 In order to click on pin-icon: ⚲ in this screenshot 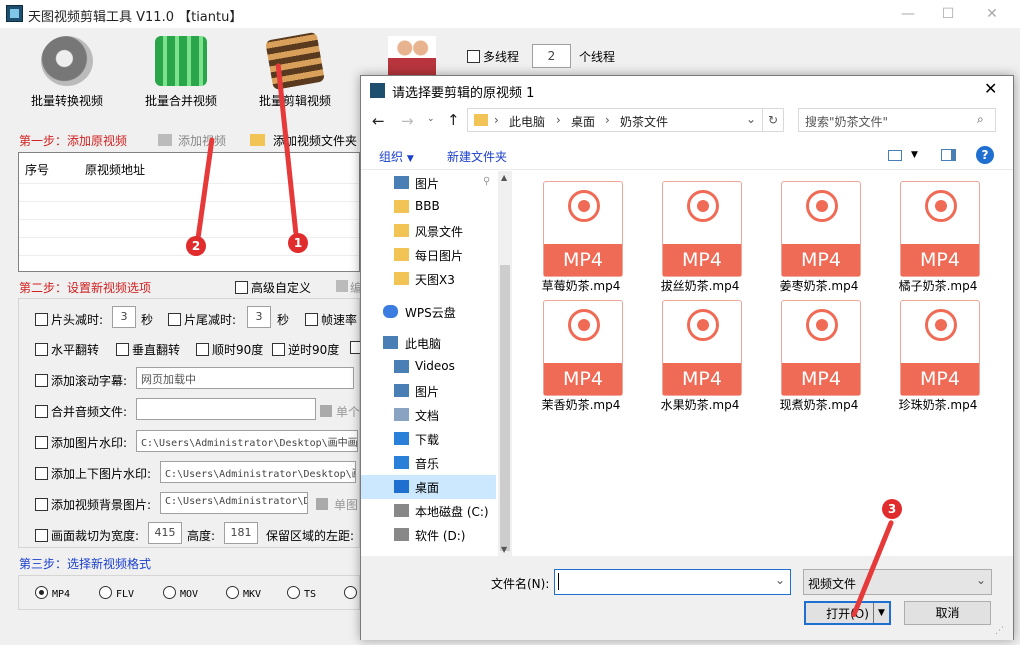, I will do `click(486, 181)`.